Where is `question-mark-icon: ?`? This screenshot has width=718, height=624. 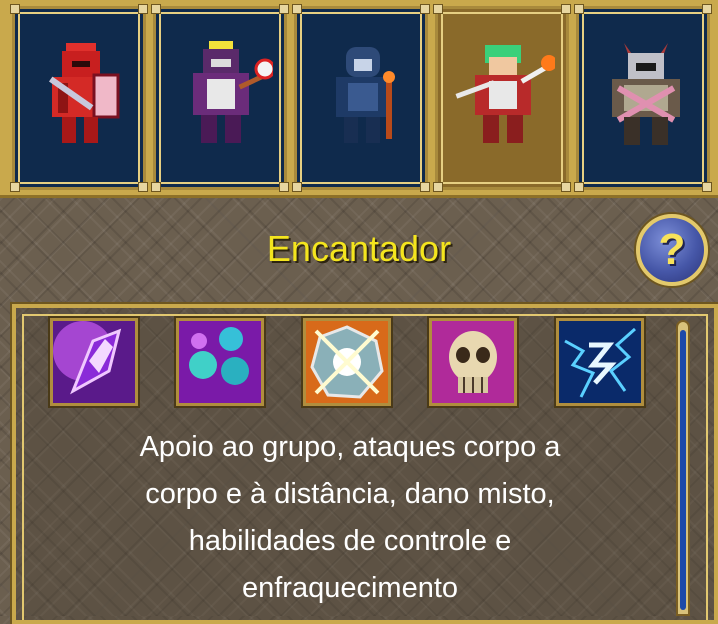
question-mark-icon: ? is located at coordinates (672, 249).